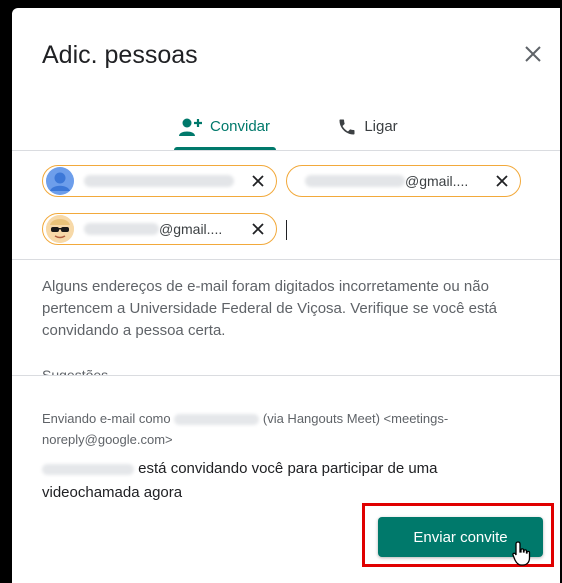  Describe the element at coordinates (240, 126) in the screenshot. I see `tab-invite-label: Convidar` at that location.